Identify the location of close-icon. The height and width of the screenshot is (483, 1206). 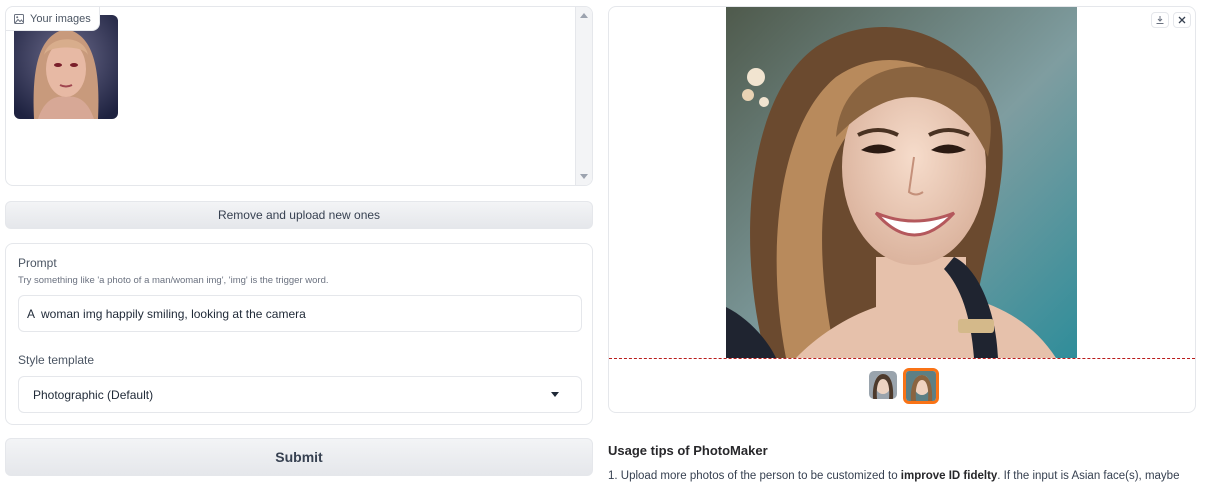
(1182, 20).